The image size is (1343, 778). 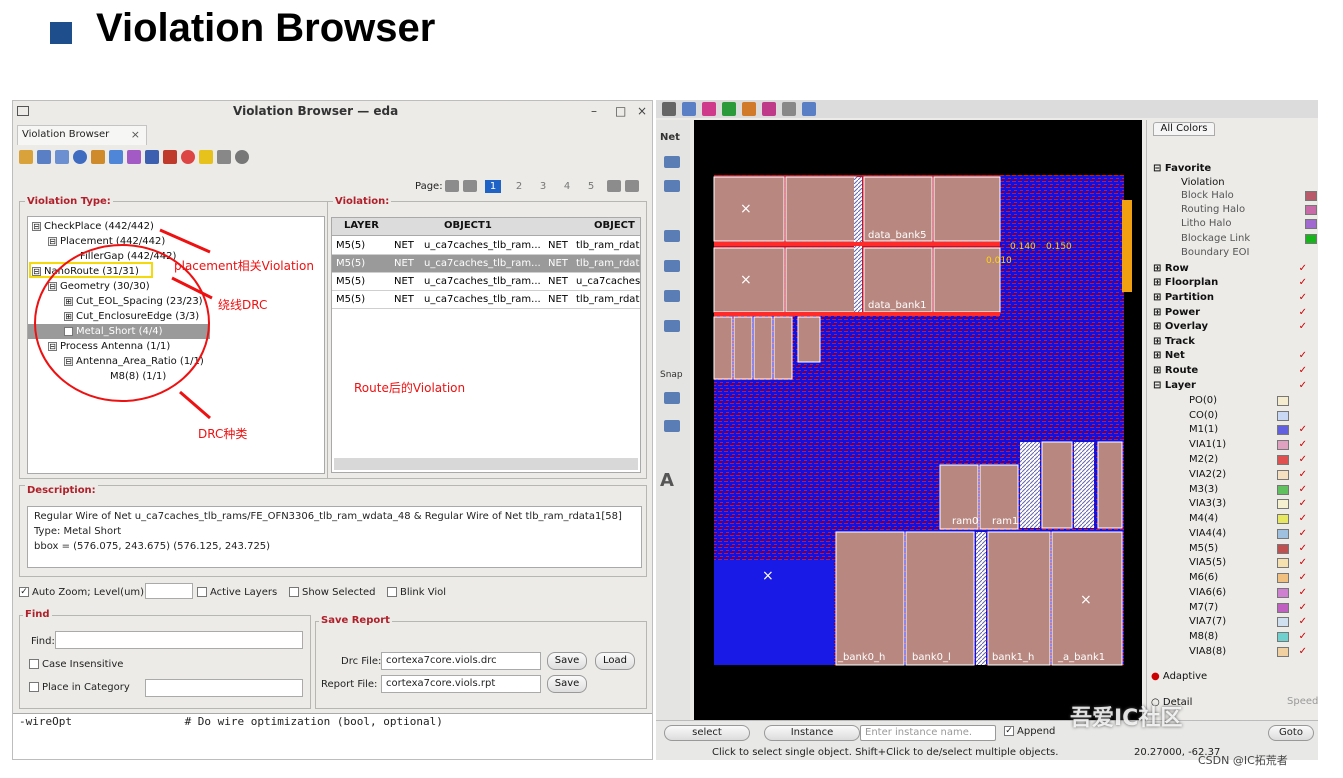 I want to click on wire-tool-icon, so click(x=672, y=186).